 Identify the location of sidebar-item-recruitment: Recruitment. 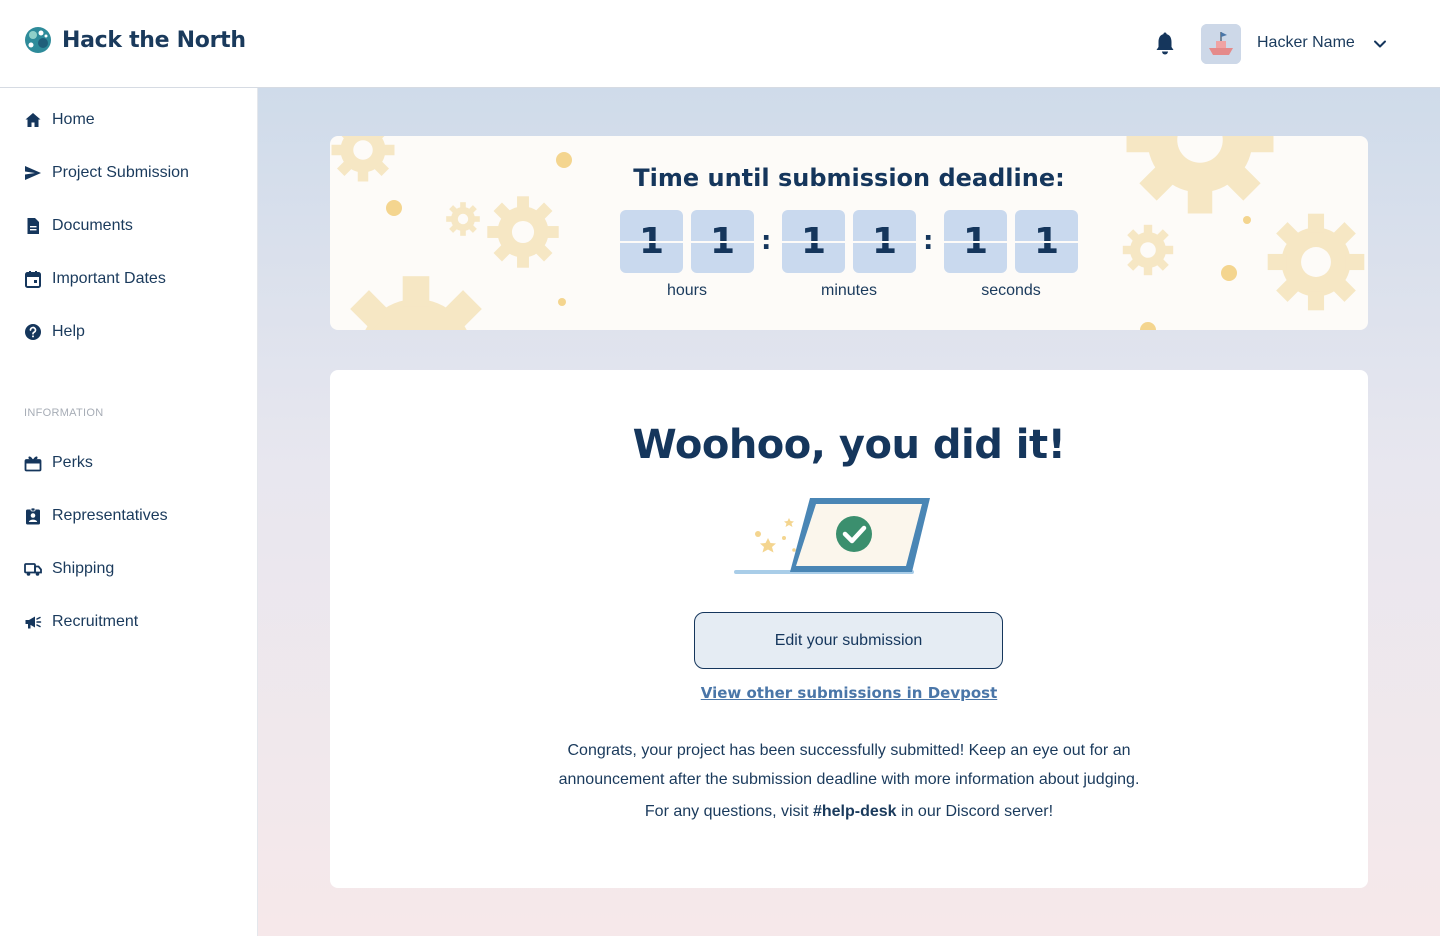
(81, 622).